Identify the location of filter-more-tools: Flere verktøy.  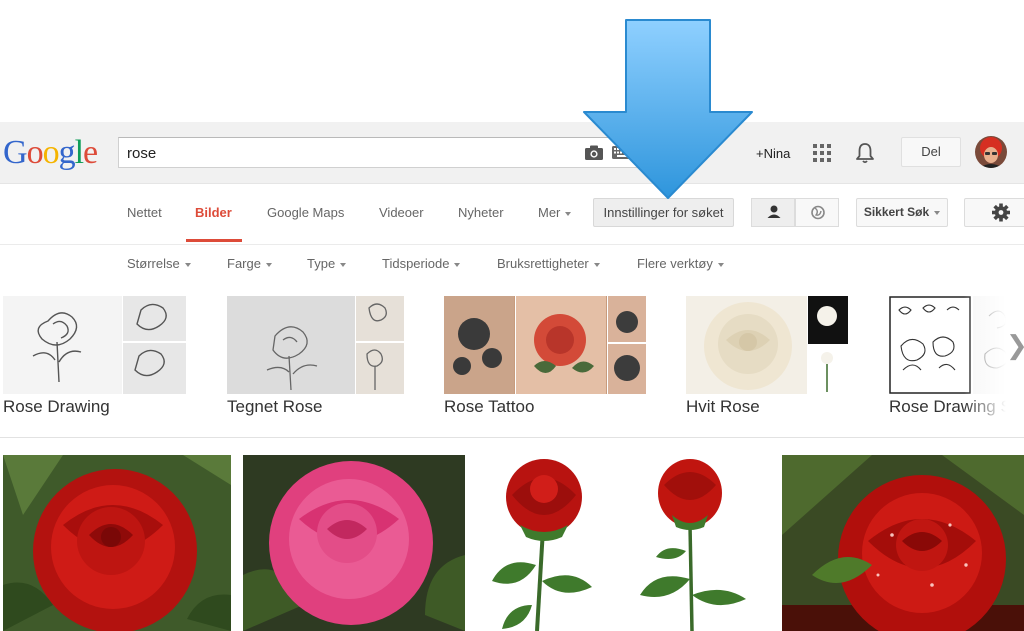
(680, 263).